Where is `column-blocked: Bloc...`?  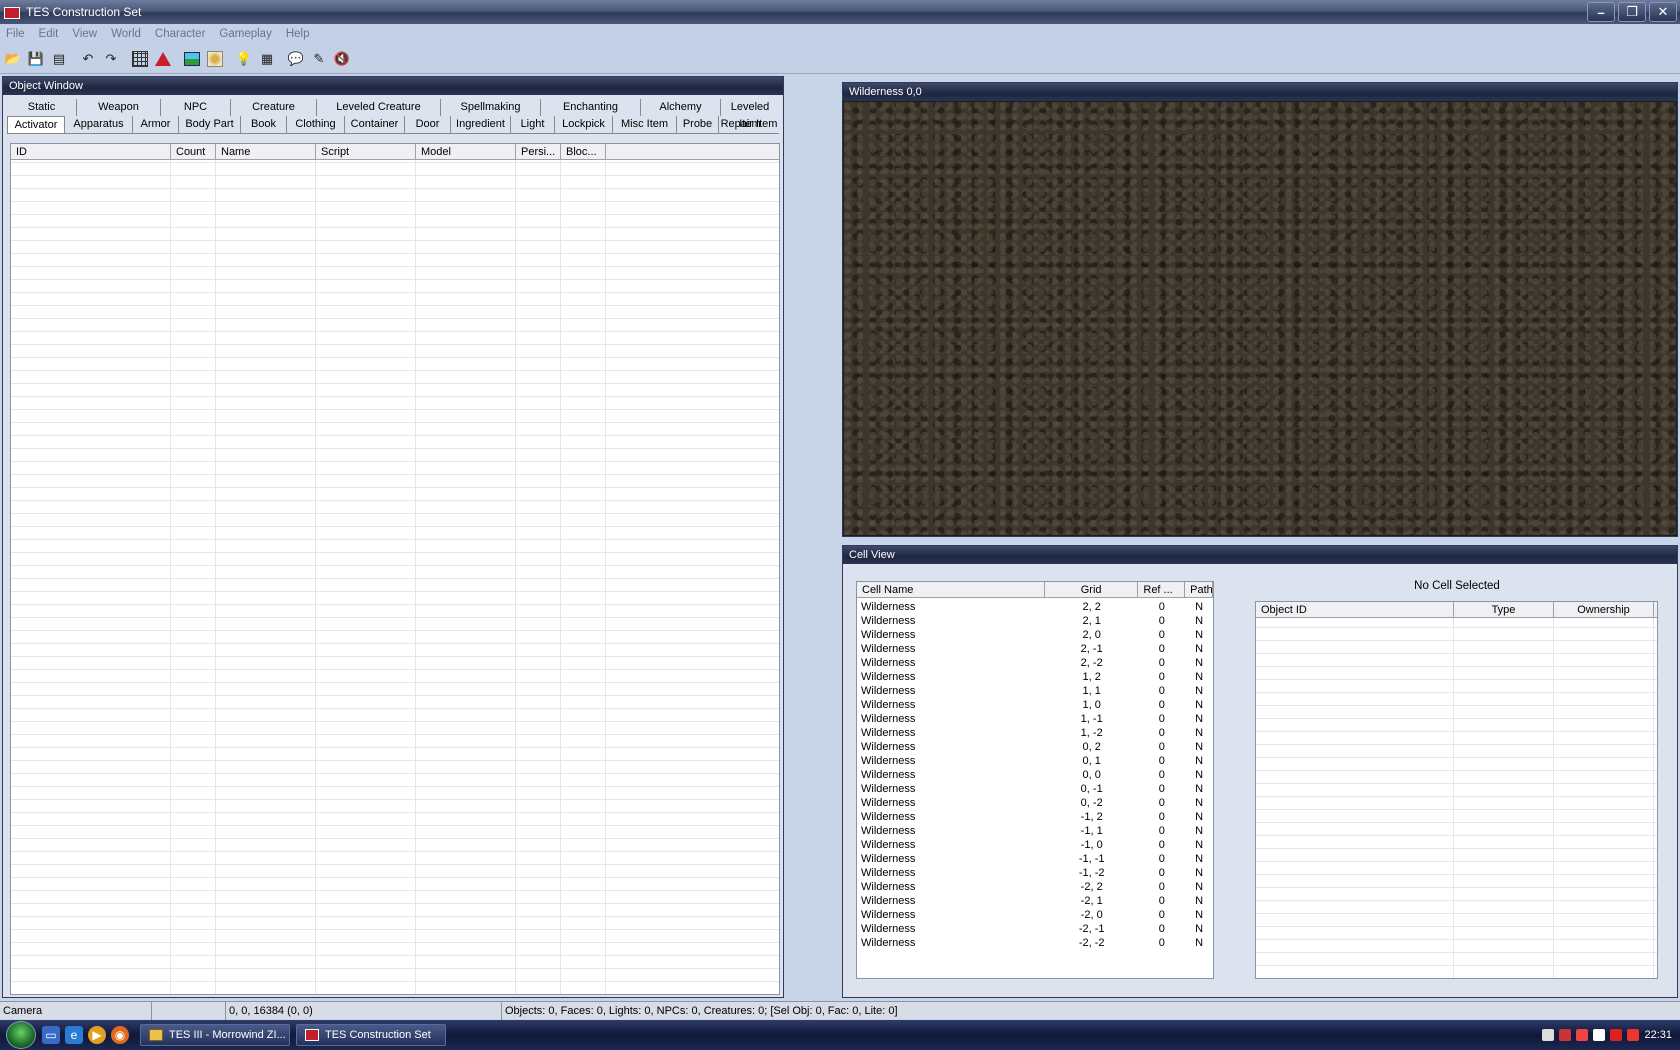 column-blocked: Bloc... is located at coordinates (583, 151).